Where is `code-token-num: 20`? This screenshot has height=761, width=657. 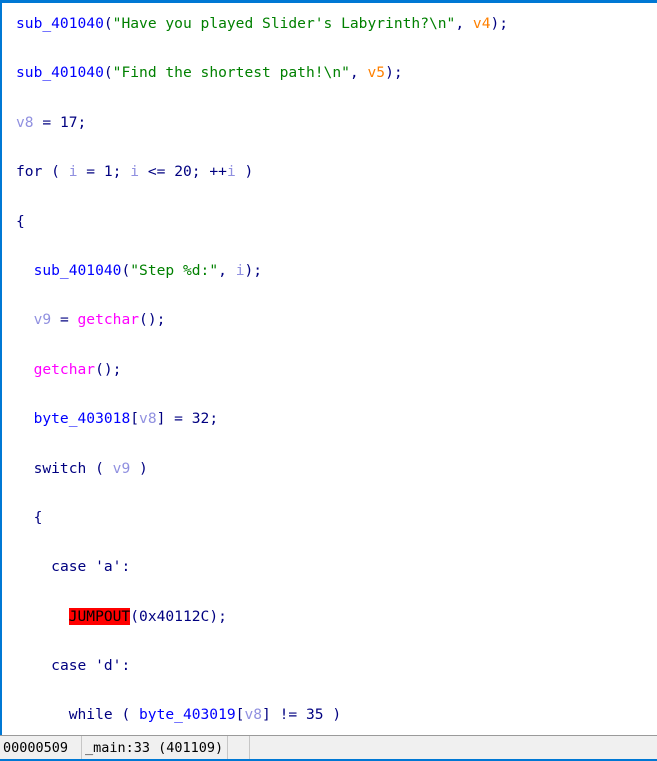 code-token-num: 20 is located at coordinates (183, 171).